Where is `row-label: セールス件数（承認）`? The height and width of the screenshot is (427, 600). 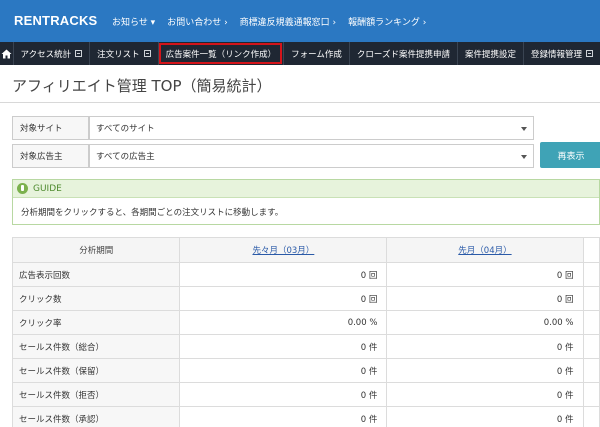
row-label: セールス件数（承認） is located at coordinates (96, 416).